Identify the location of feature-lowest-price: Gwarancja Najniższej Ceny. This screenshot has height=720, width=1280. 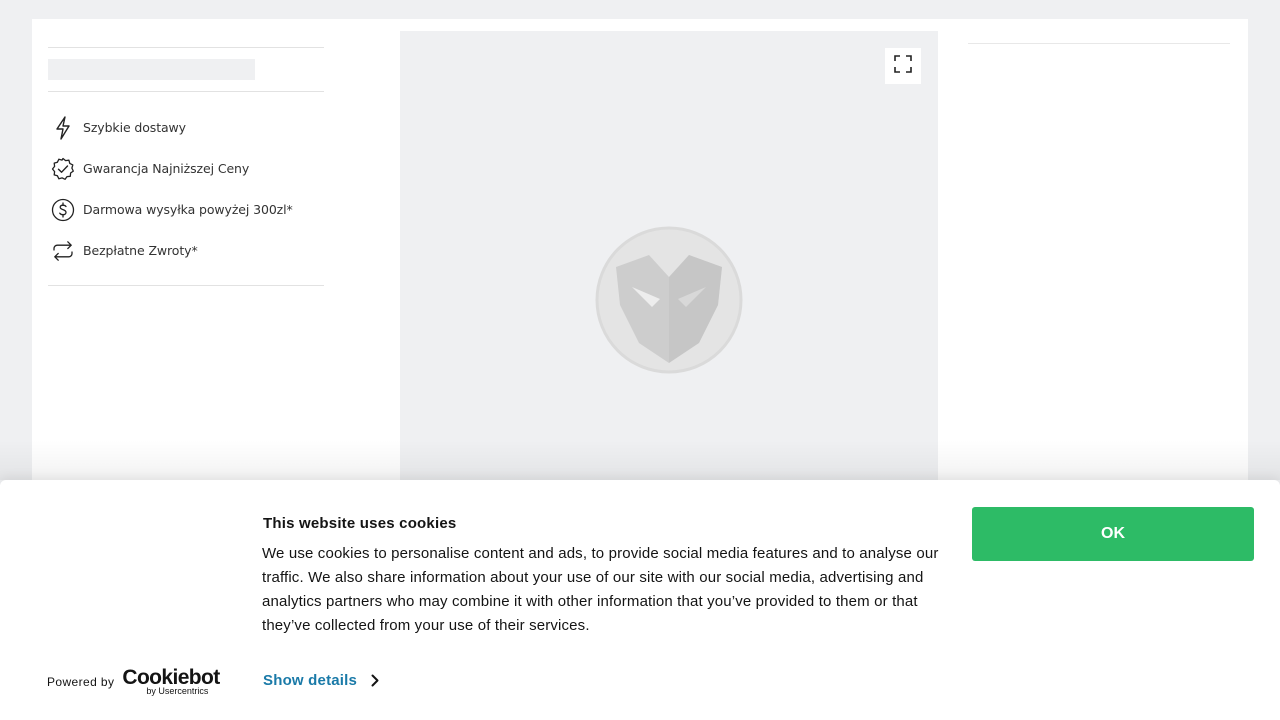
(186, 168).